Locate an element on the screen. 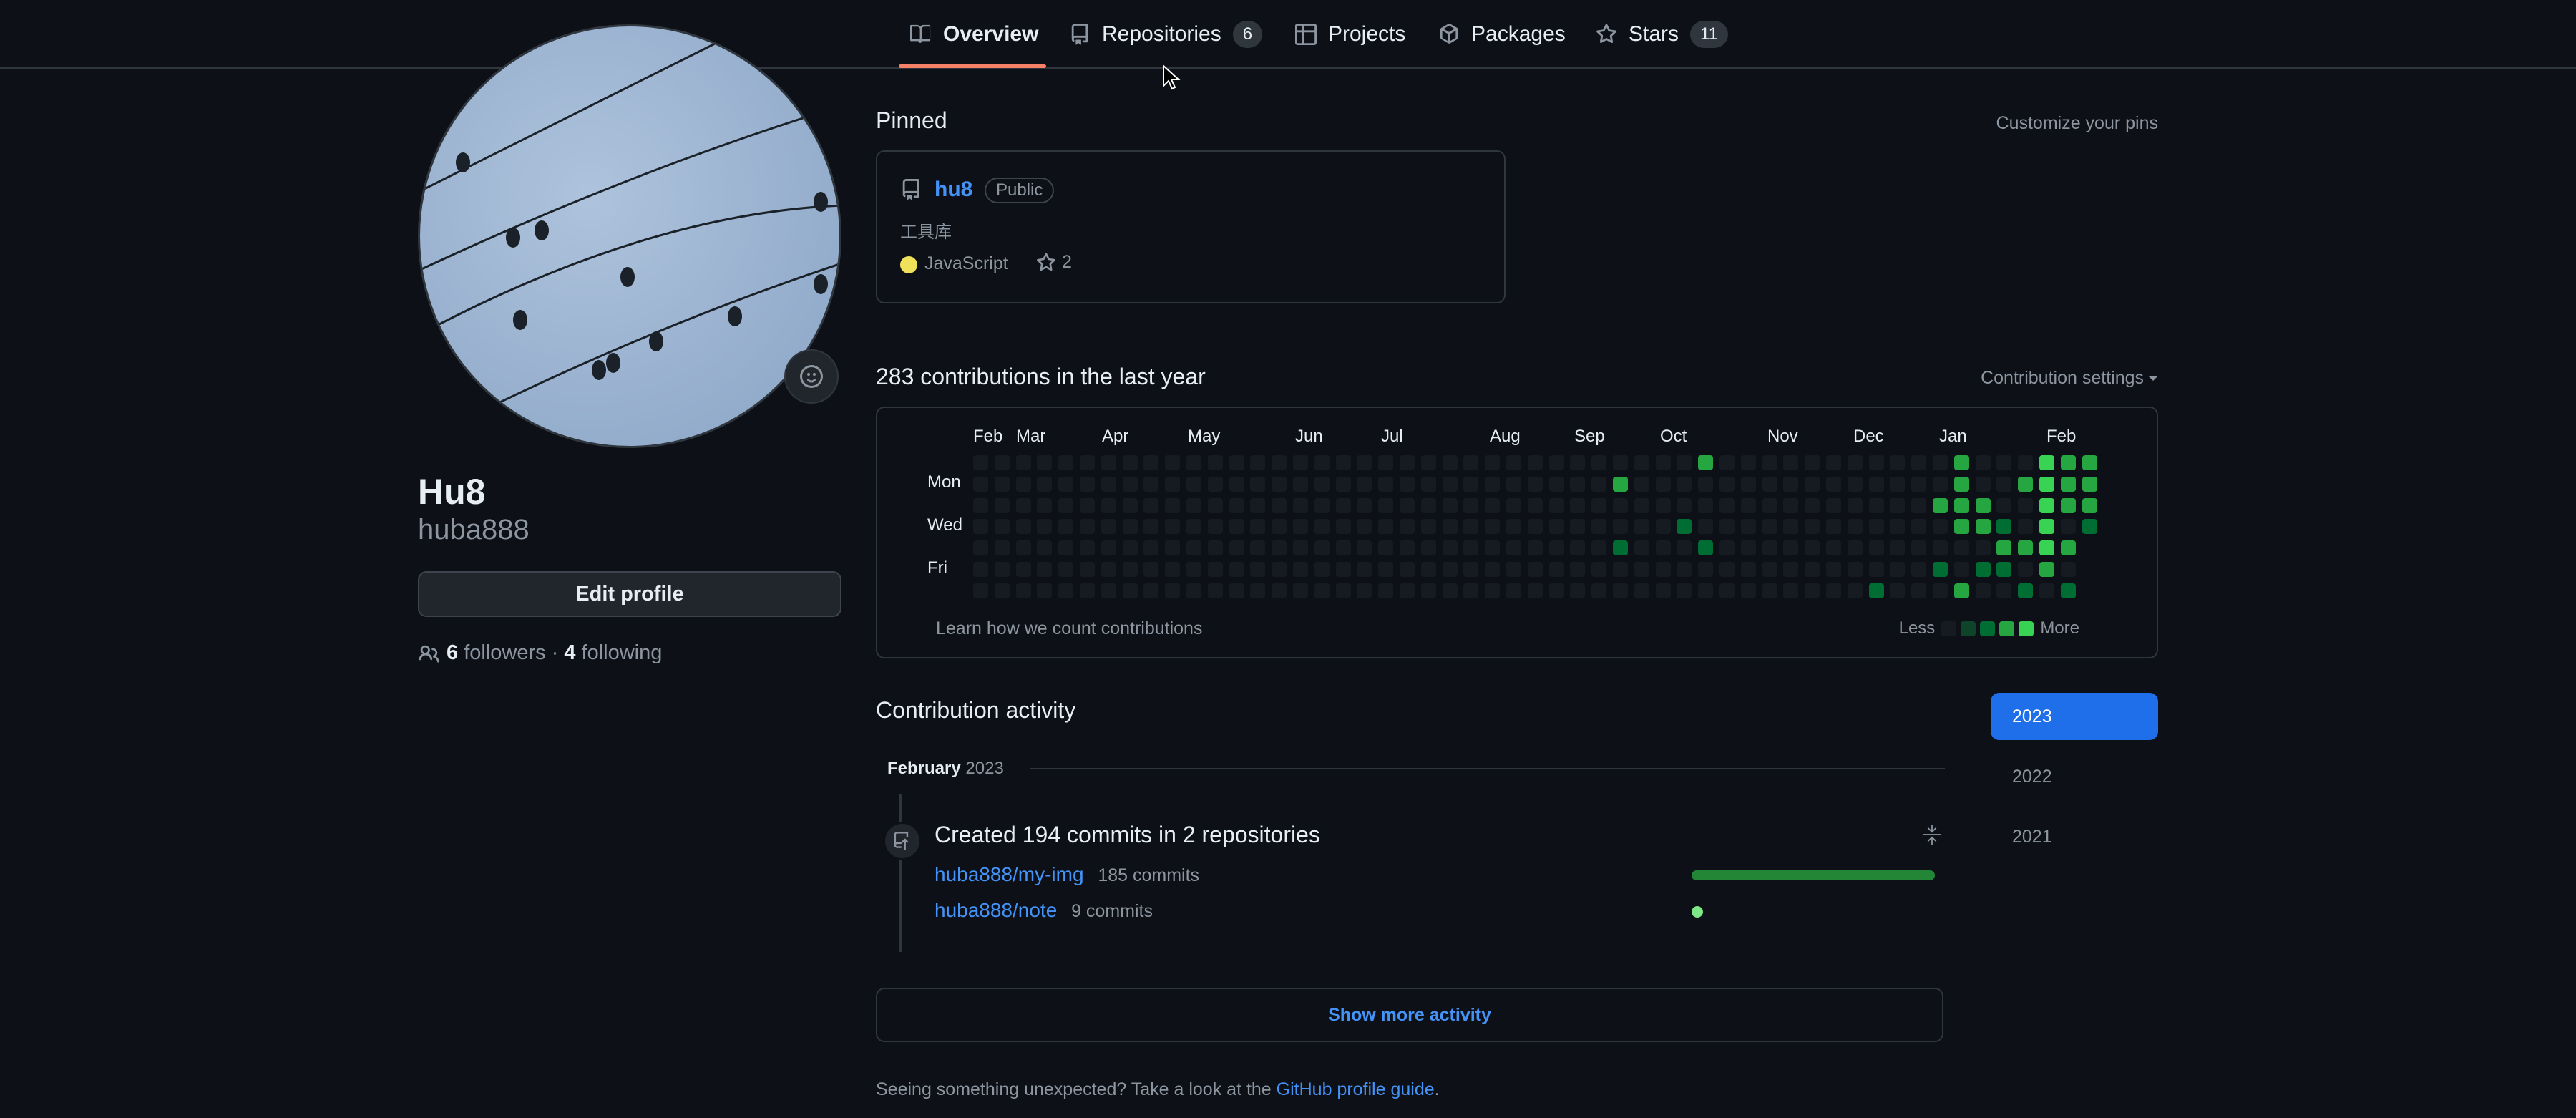 The width and height of the screenshot is (2576, 1118). activity-commit-count: 9 commits is located at coordinates (1112, 911).